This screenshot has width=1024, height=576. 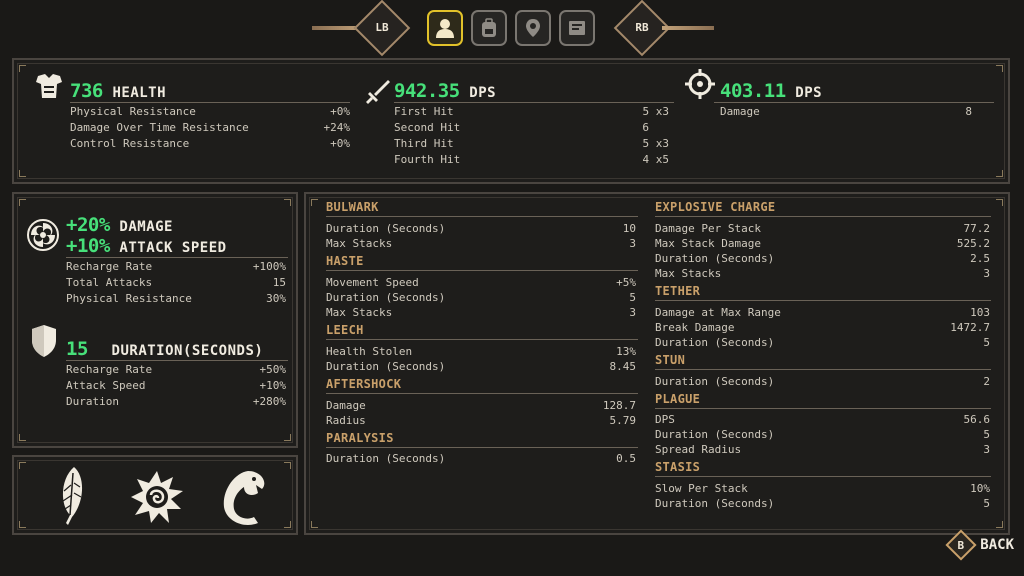 I want to click on effect-row: Duration (Seconds) 8.45, so click(x=481, y=366).